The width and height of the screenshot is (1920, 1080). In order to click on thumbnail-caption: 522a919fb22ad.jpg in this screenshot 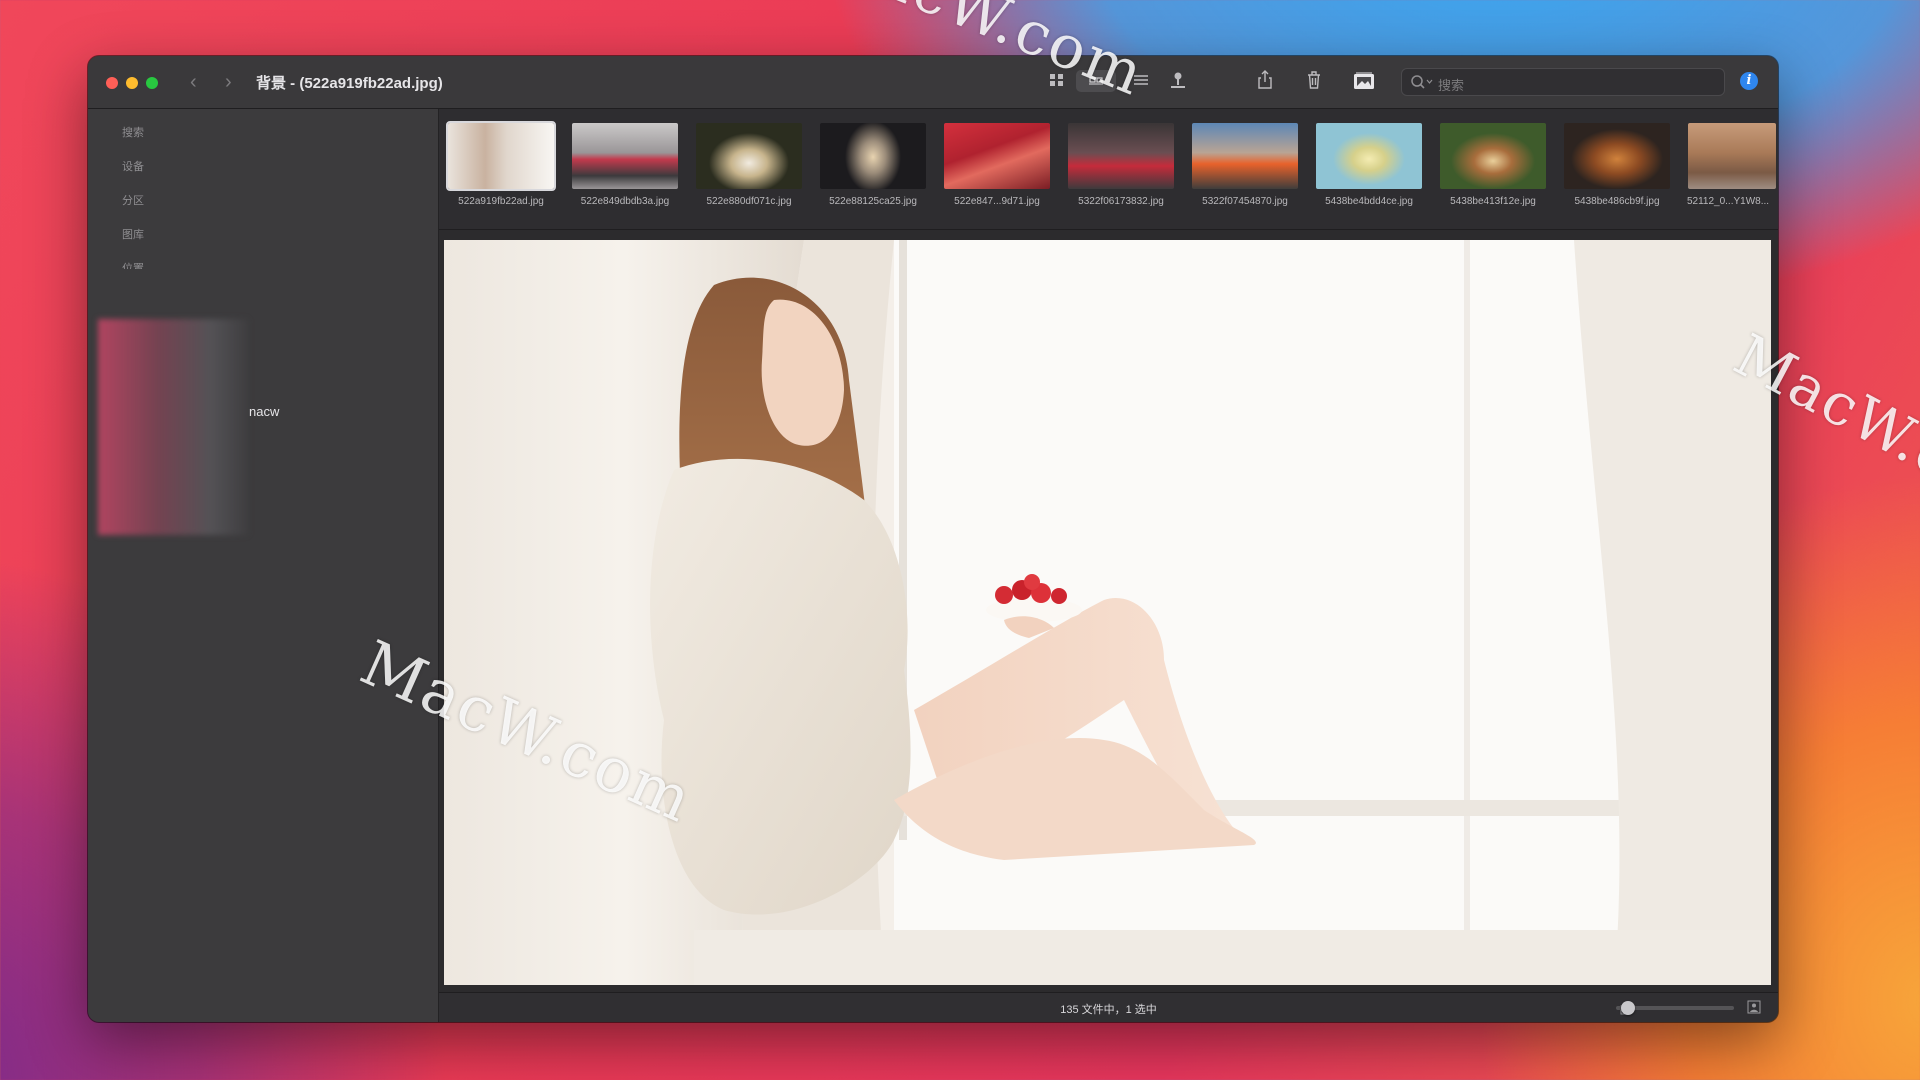, I will do `click(501, 201)`.